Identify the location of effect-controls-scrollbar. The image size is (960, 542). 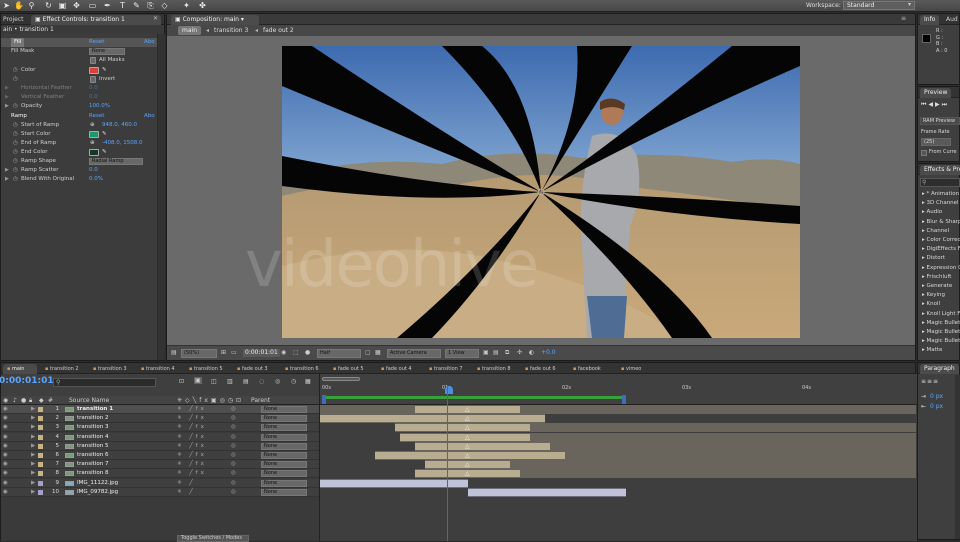
(161, 197).